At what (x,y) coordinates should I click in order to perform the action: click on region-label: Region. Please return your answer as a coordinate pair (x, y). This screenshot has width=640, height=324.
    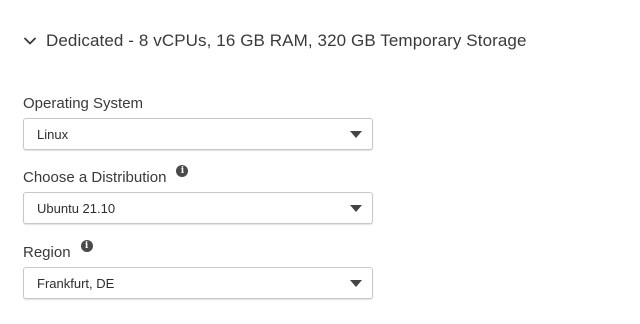
    Looking at the image, I should click on (47, 252).